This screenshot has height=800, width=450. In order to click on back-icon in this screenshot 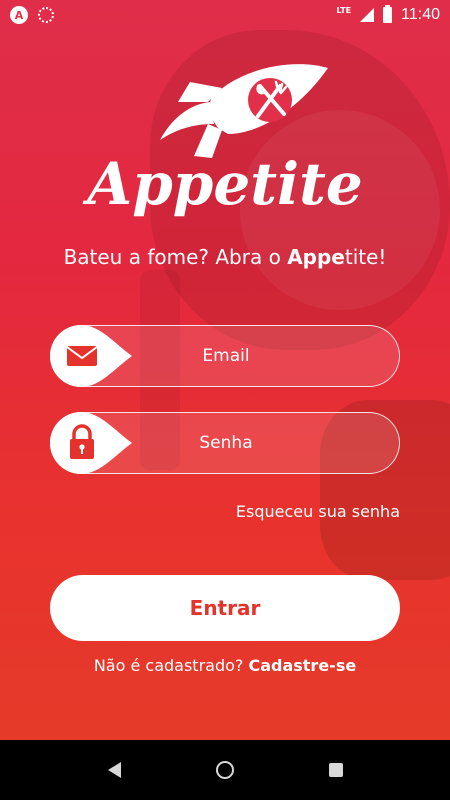, I will do `click(114, 770)`.